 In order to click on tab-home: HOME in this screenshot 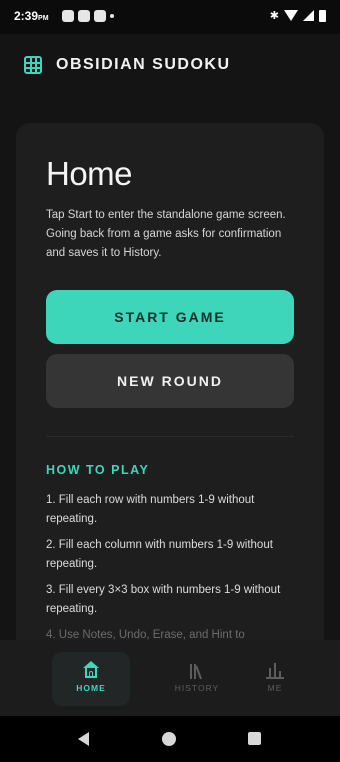, I will do `click(91, 679)`.